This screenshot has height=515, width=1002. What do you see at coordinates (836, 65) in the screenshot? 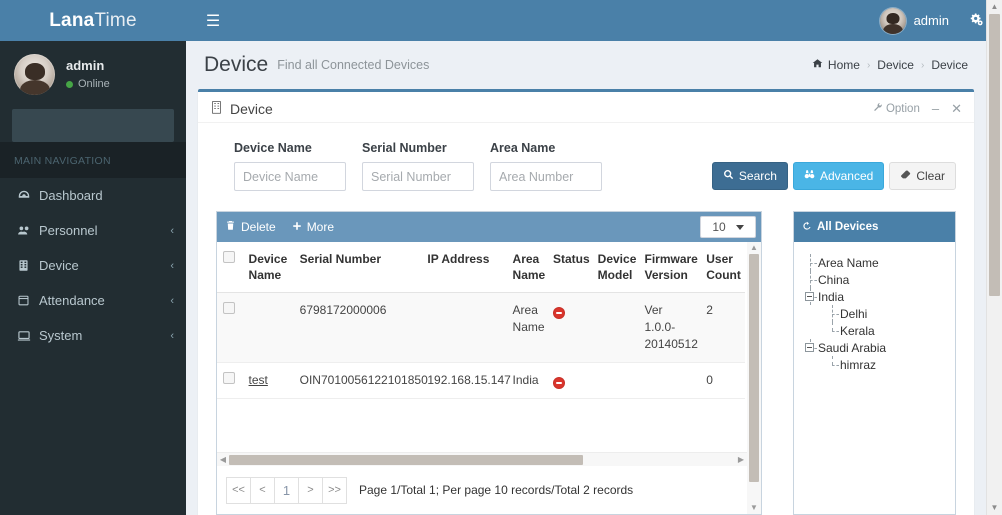
I see `breadcrumb-item-home: Home` at bounding box center [836, 65].